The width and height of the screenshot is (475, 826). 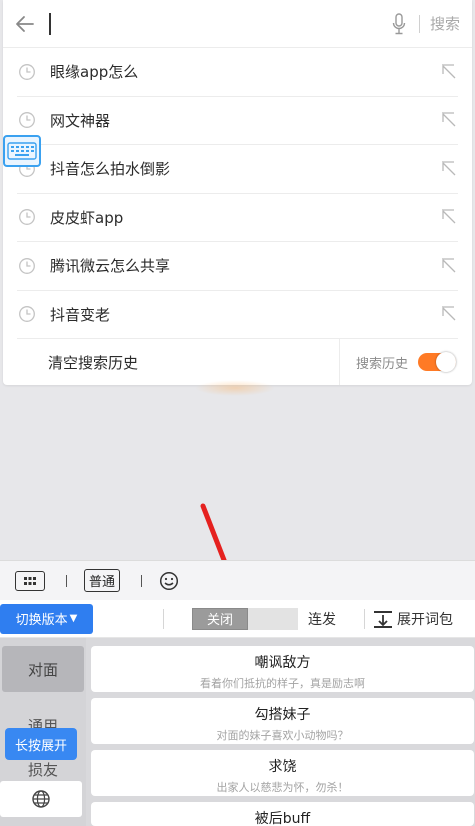 What do you see at coordinates (237, 24) in the screenshot?
I see `search-bar: 搜索` at bounding box center [237, 24].